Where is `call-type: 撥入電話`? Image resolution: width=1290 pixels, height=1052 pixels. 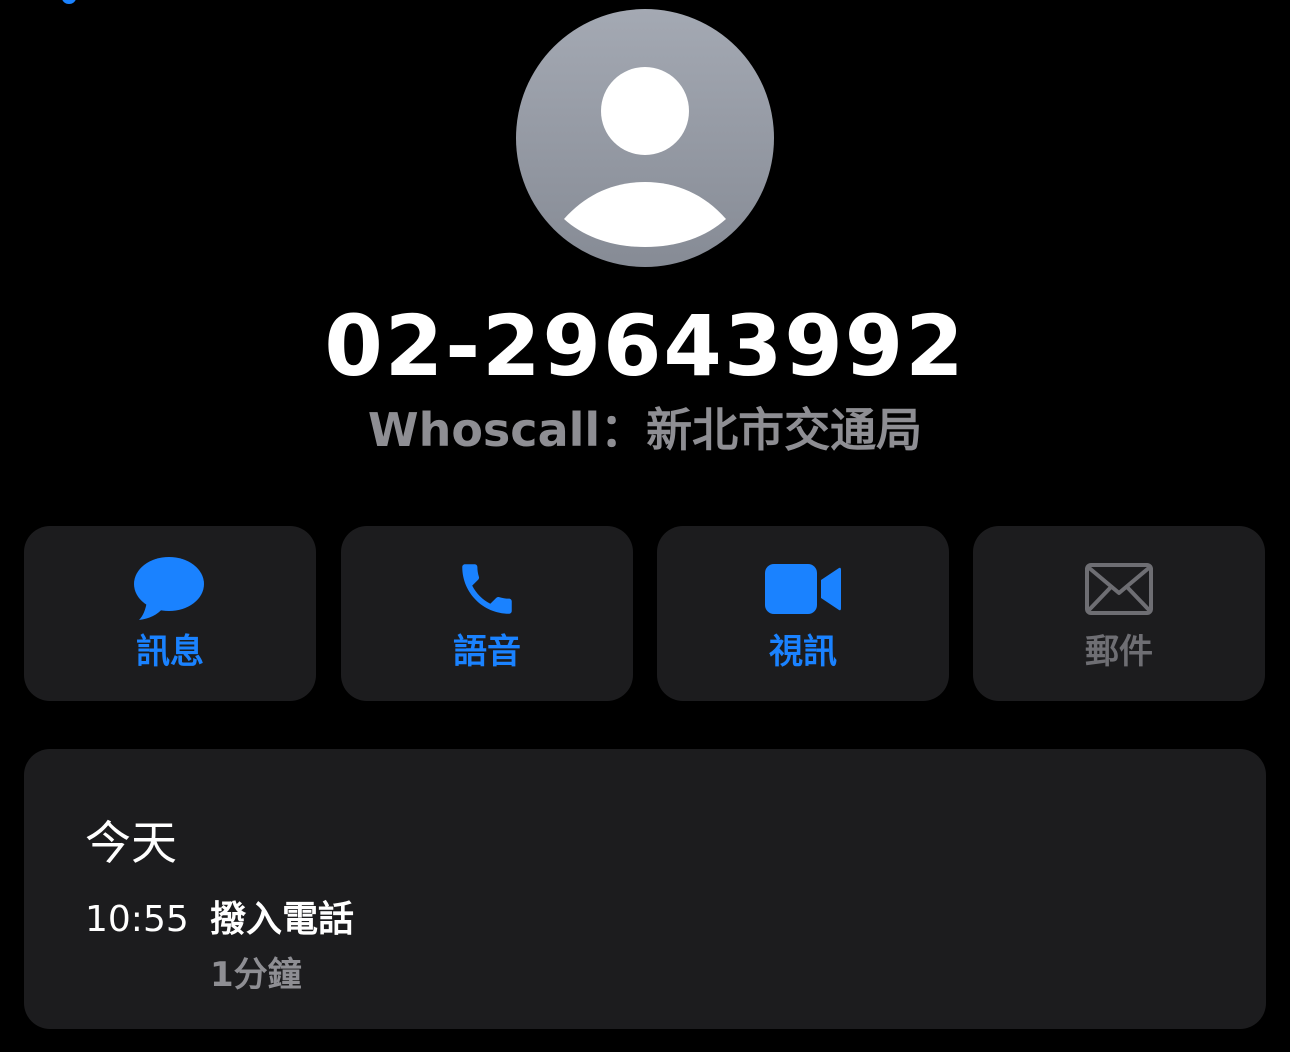 call-type: 撥入電話 is located at coordinates (282, 919).